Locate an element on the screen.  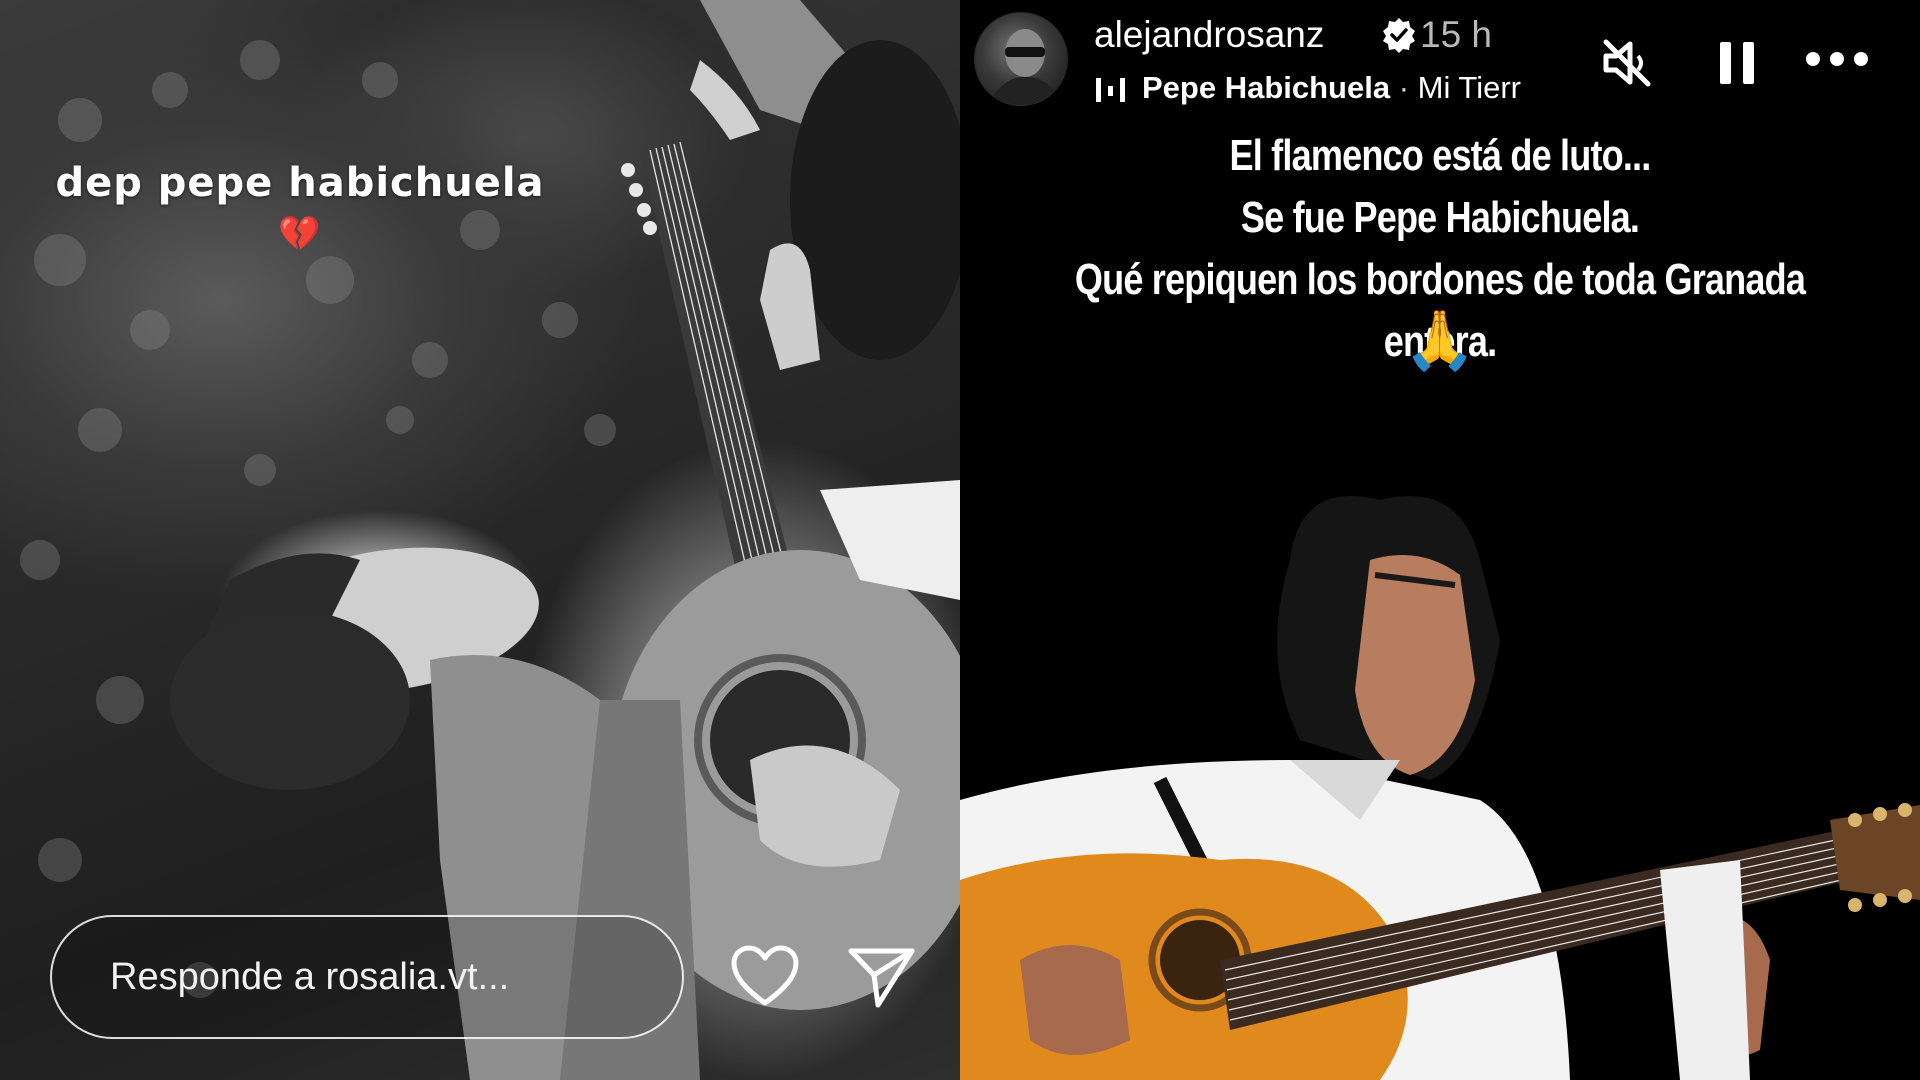
song-subtitle: Mi Tierr is located at coordinates (1469, 87).